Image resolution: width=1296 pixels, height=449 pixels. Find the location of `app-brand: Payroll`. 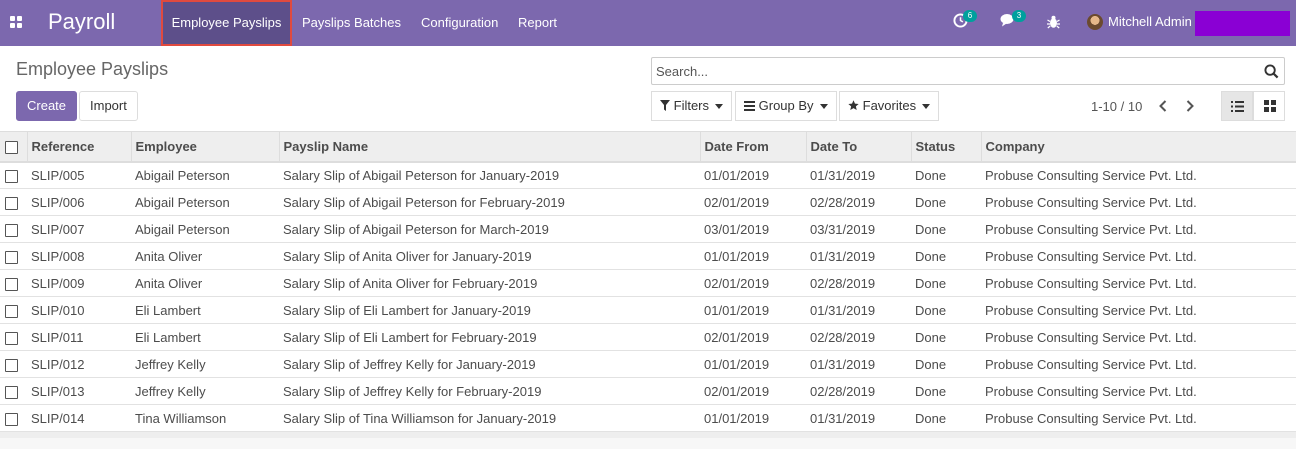

app-brand: Payroll is located at coordinates (81, 22).